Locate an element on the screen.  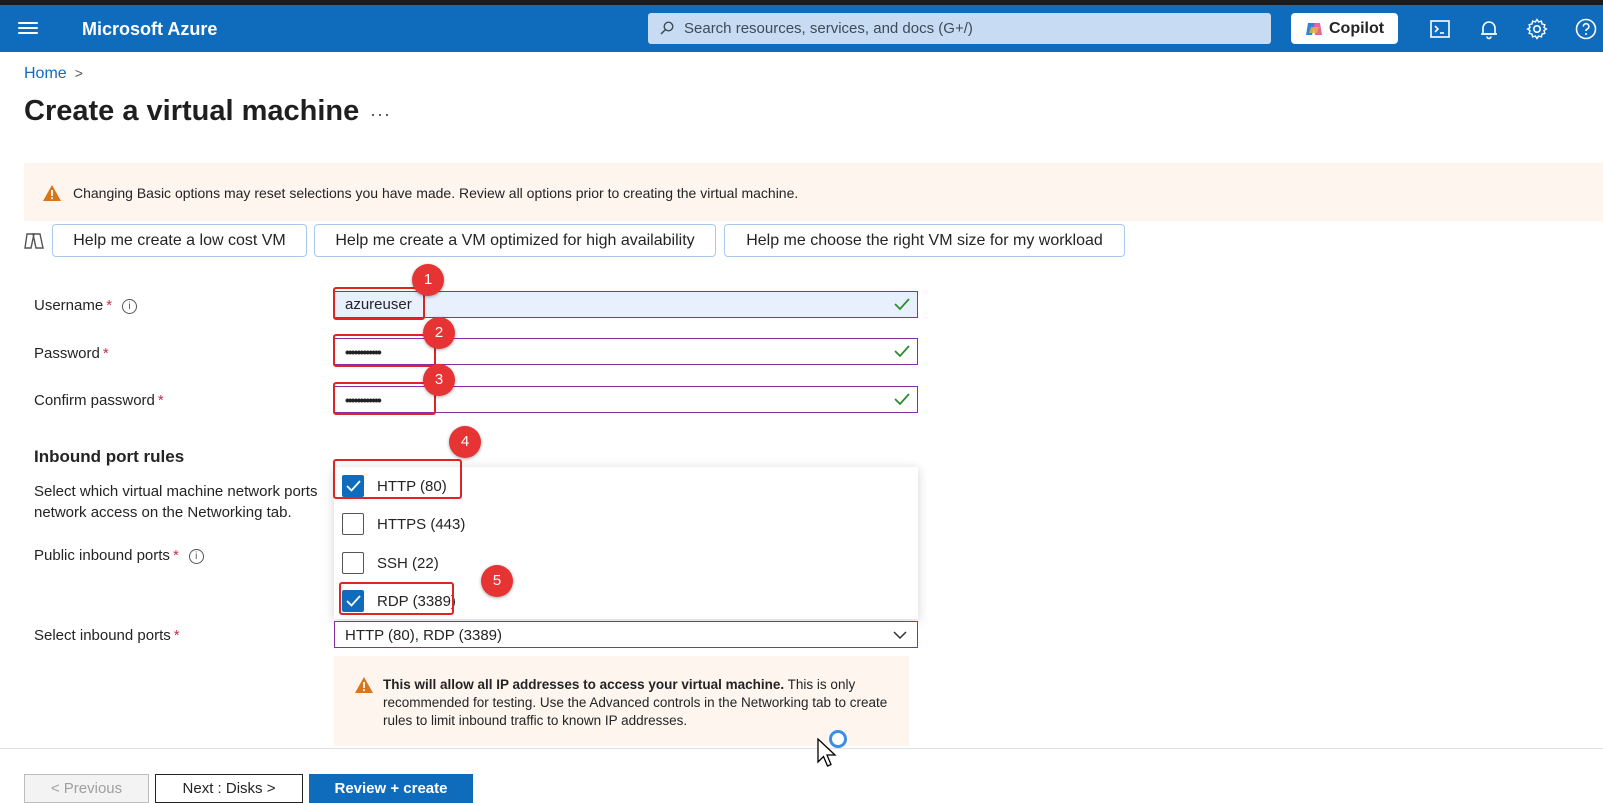
search-icon is located at coordinates (667, 28).